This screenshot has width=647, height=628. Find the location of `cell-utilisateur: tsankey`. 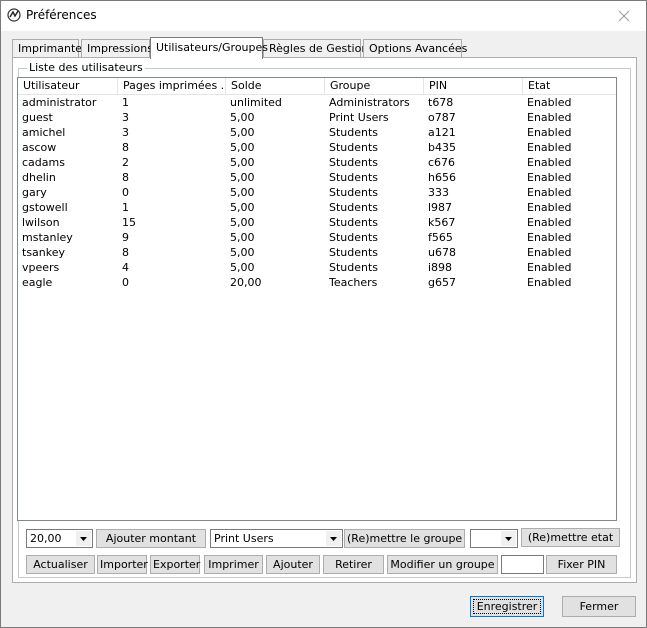

cell-utilisateur: tsankey is located at coordinates (44, 252).